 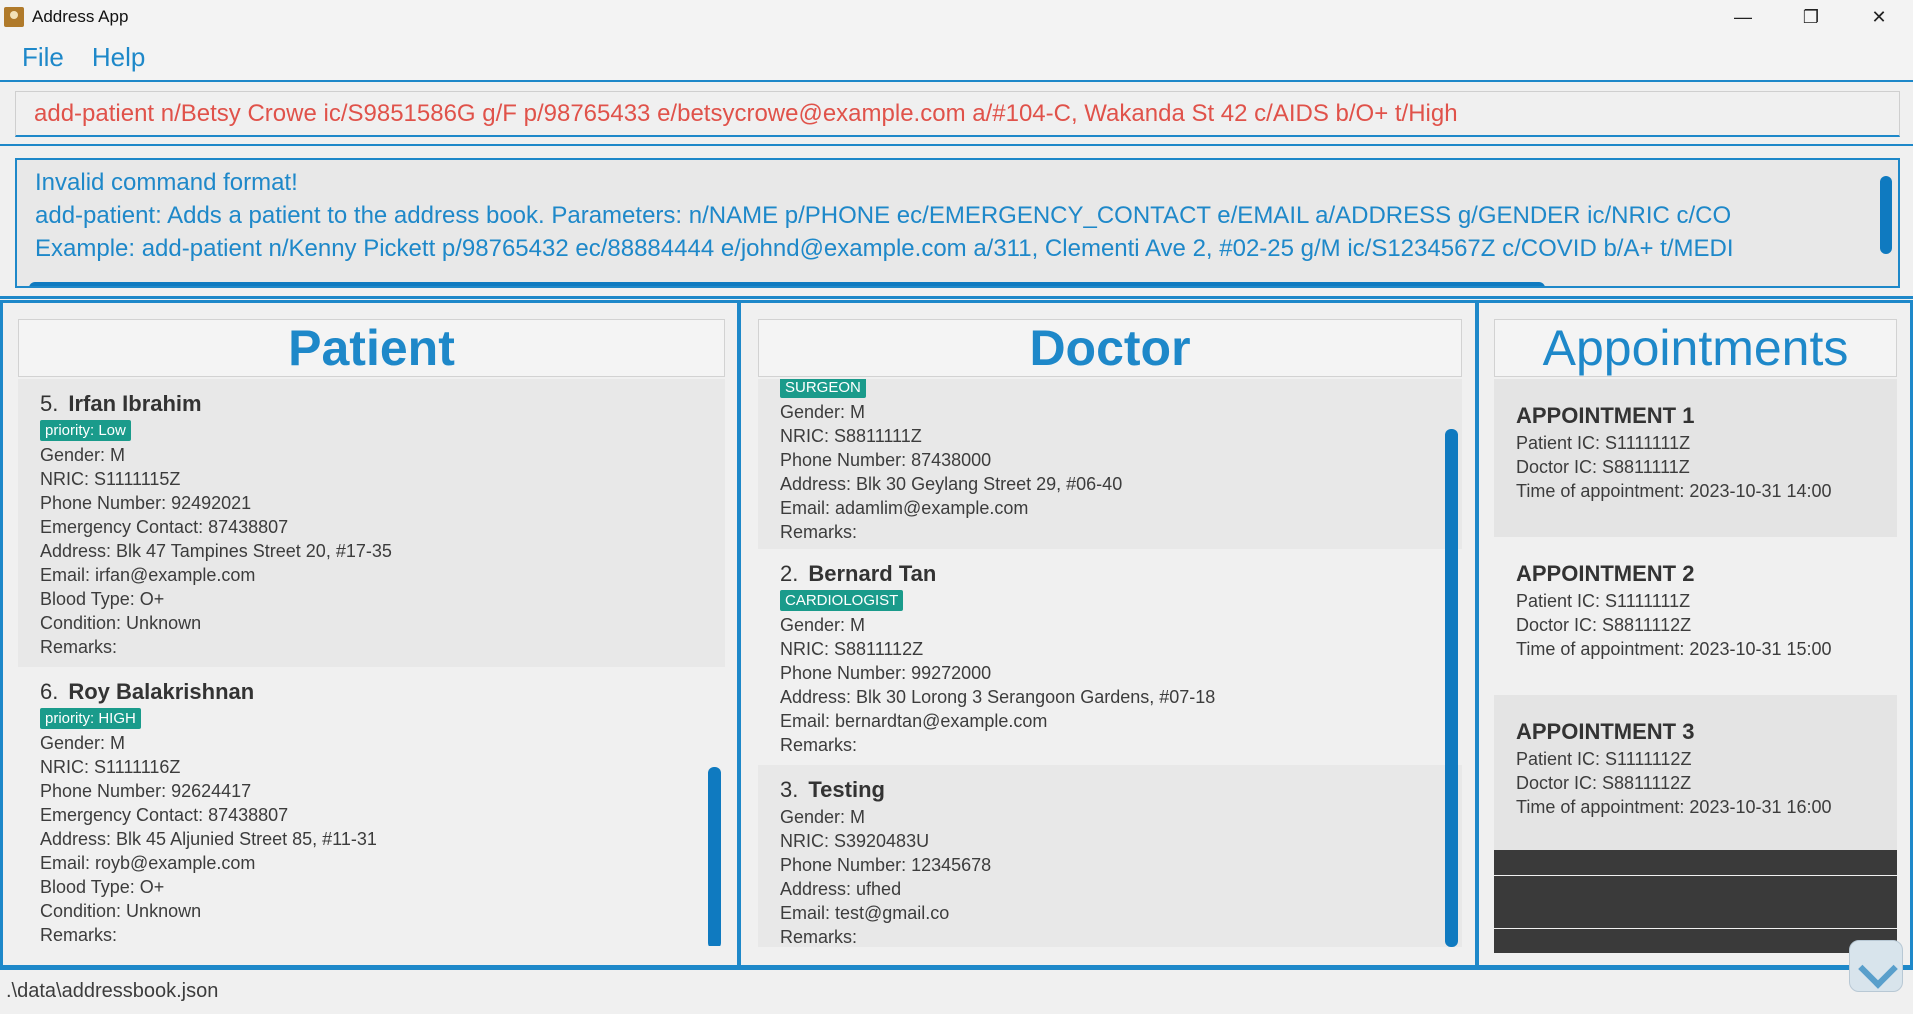 I want to click on appointment-time: Time of appointment: 2023-10-31 14:00, so click(x=1674, y=491).